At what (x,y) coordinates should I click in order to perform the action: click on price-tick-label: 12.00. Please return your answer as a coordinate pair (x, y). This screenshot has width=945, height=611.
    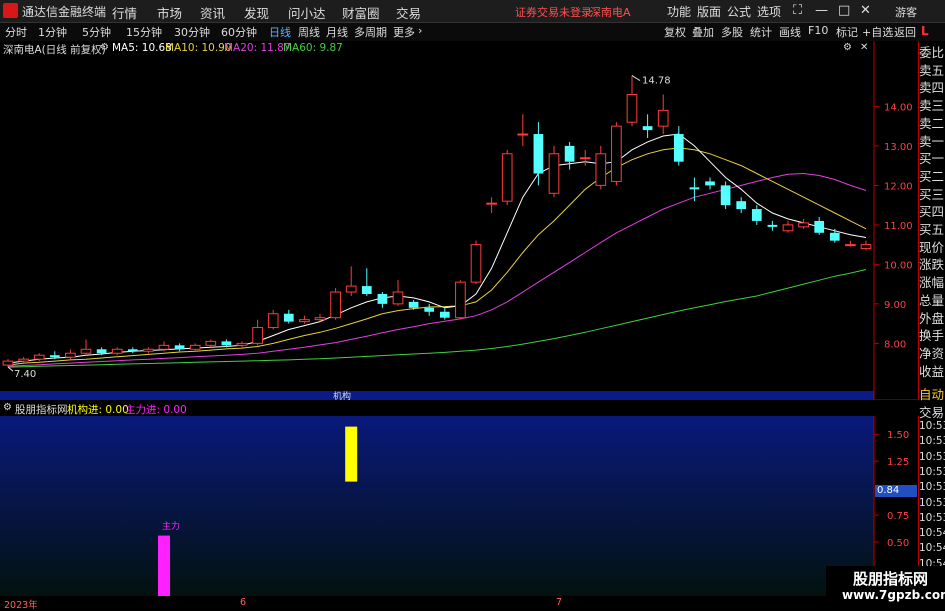
    Looking at the image, I should click on (898, 186).